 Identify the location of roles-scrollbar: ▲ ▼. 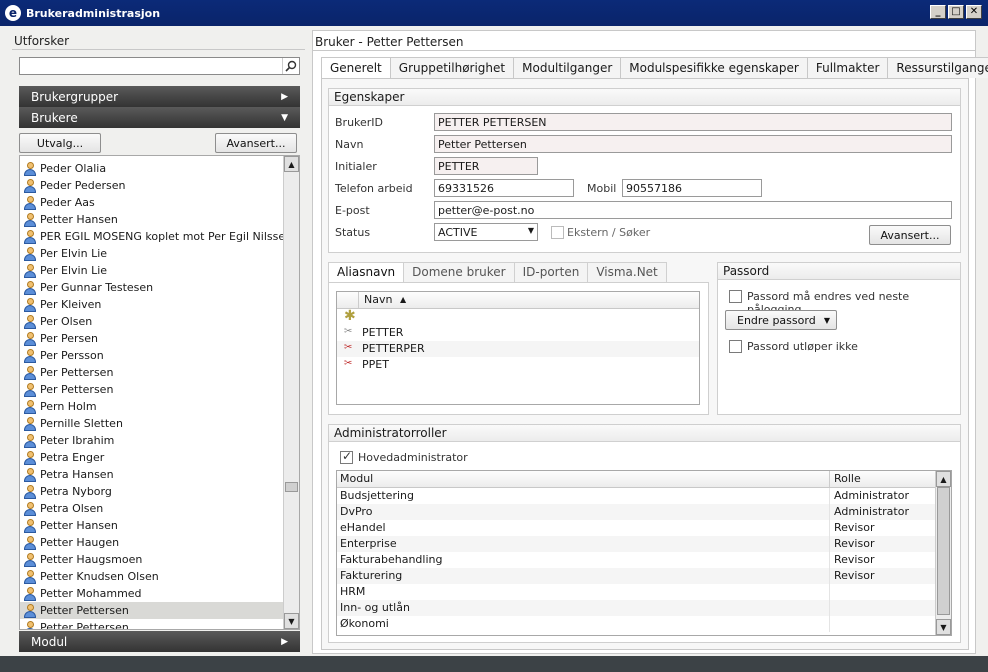
(943, 553).